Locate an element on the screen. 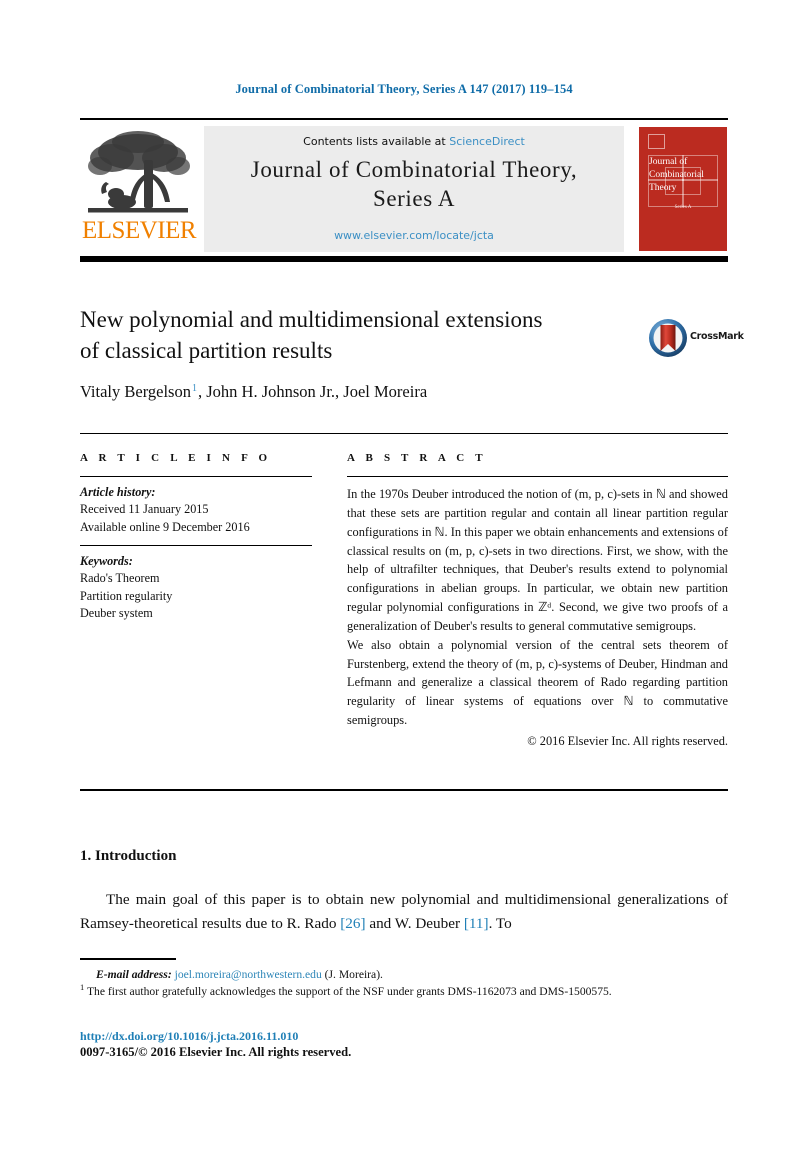  crossmark-badge: CrossMark is located at coordinates (696, 338).